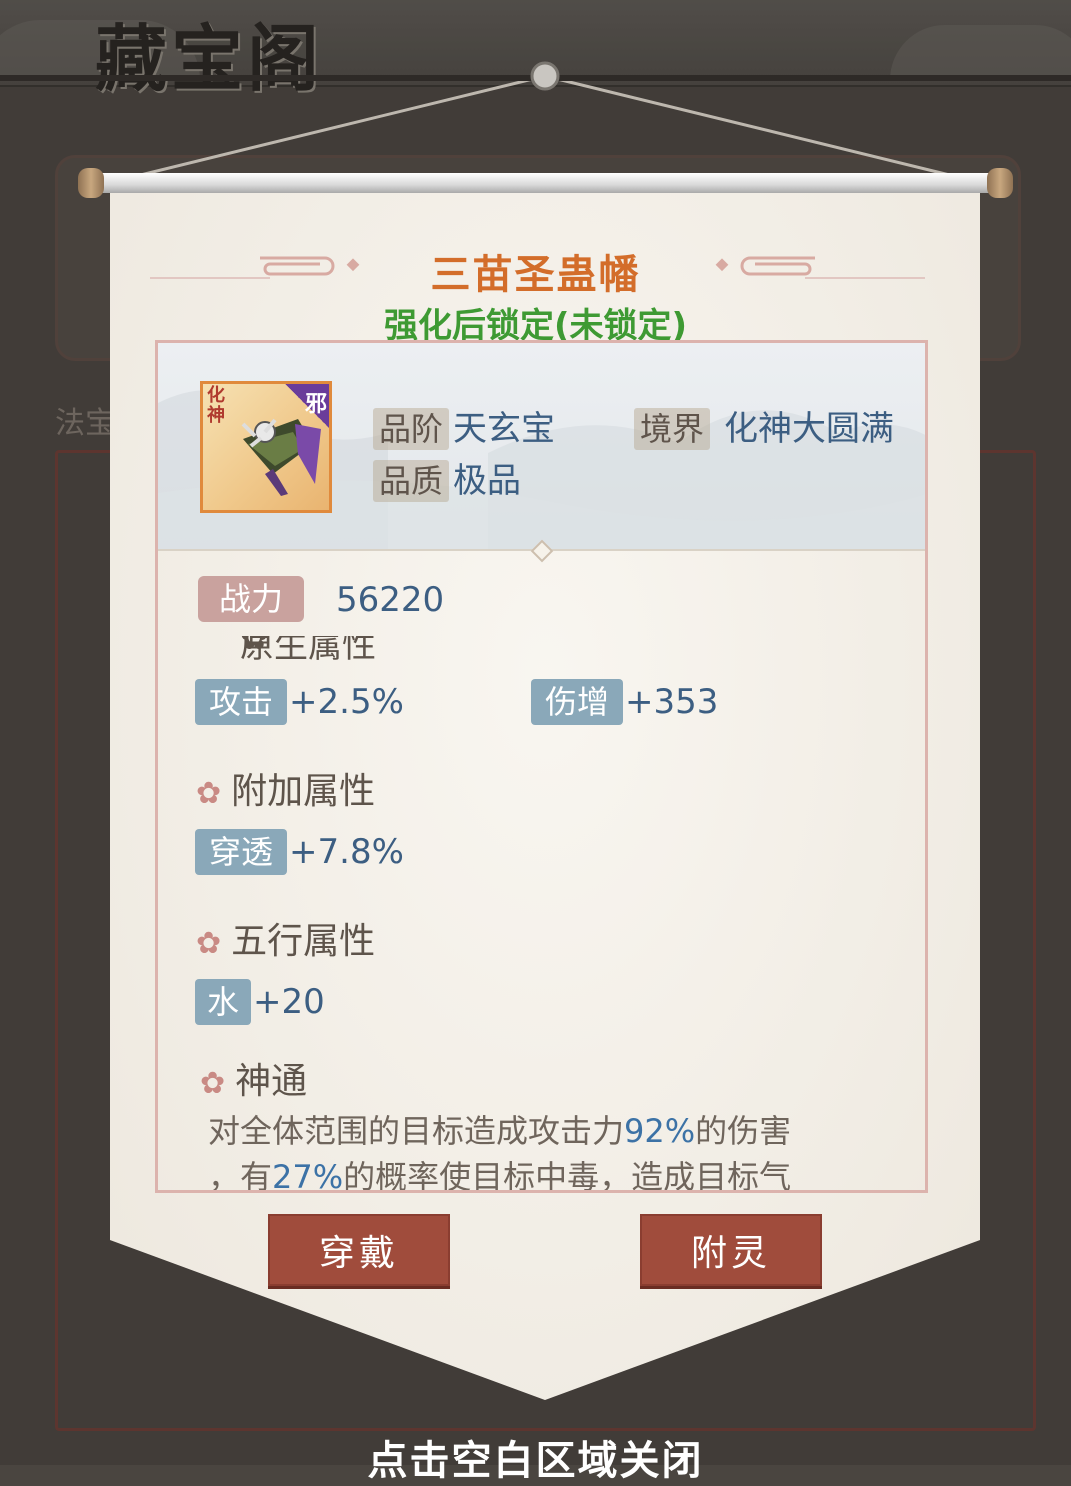  What do you see at coordinates (487, 481) in the screenshot?
I see `quality-value: 极品` at bounding box center [487, 481].